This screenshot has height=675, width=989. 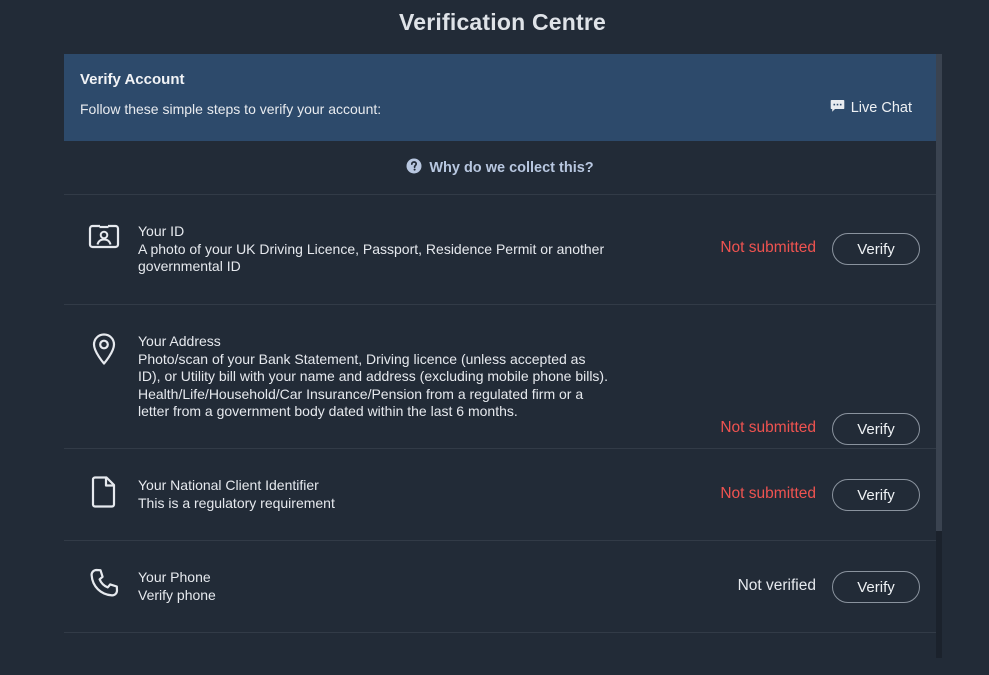 I want to click on step-title: Your Phone, so click(x=174, y=577).